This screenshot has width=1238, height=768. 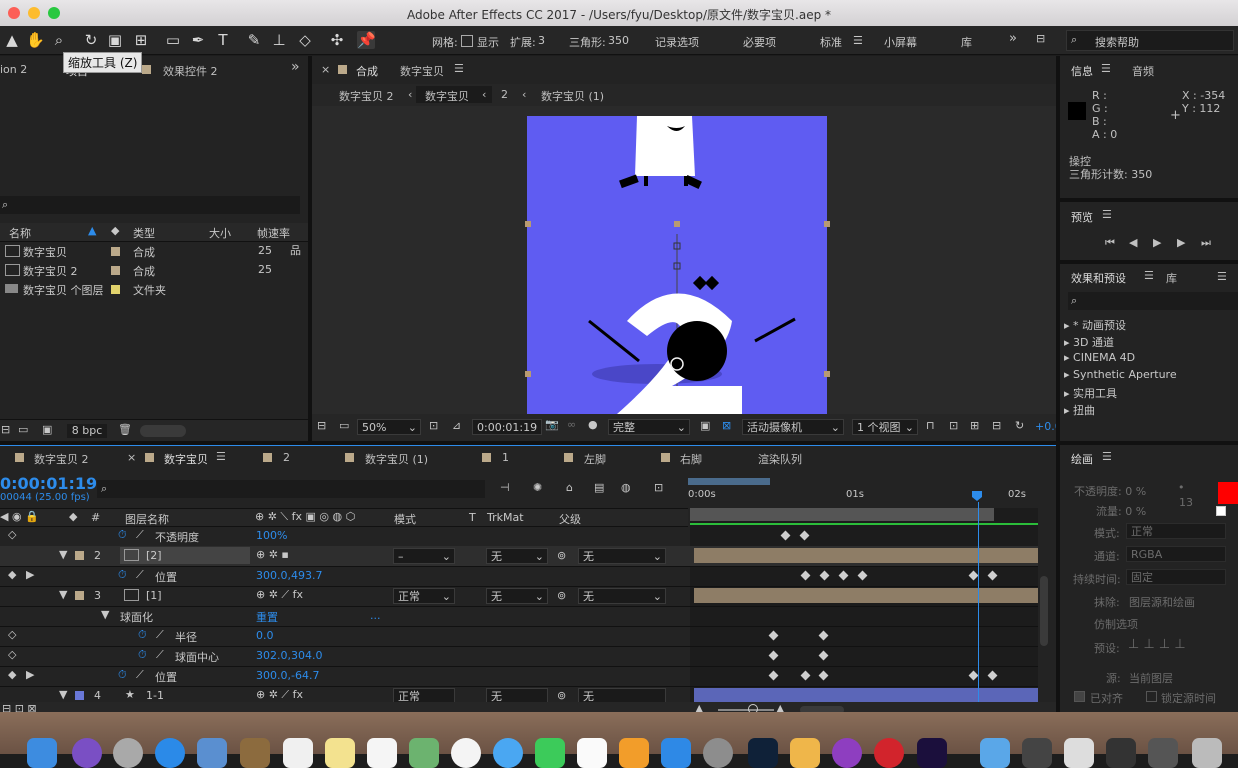 I want to click on document-icon, so click(x=1121, y=753).